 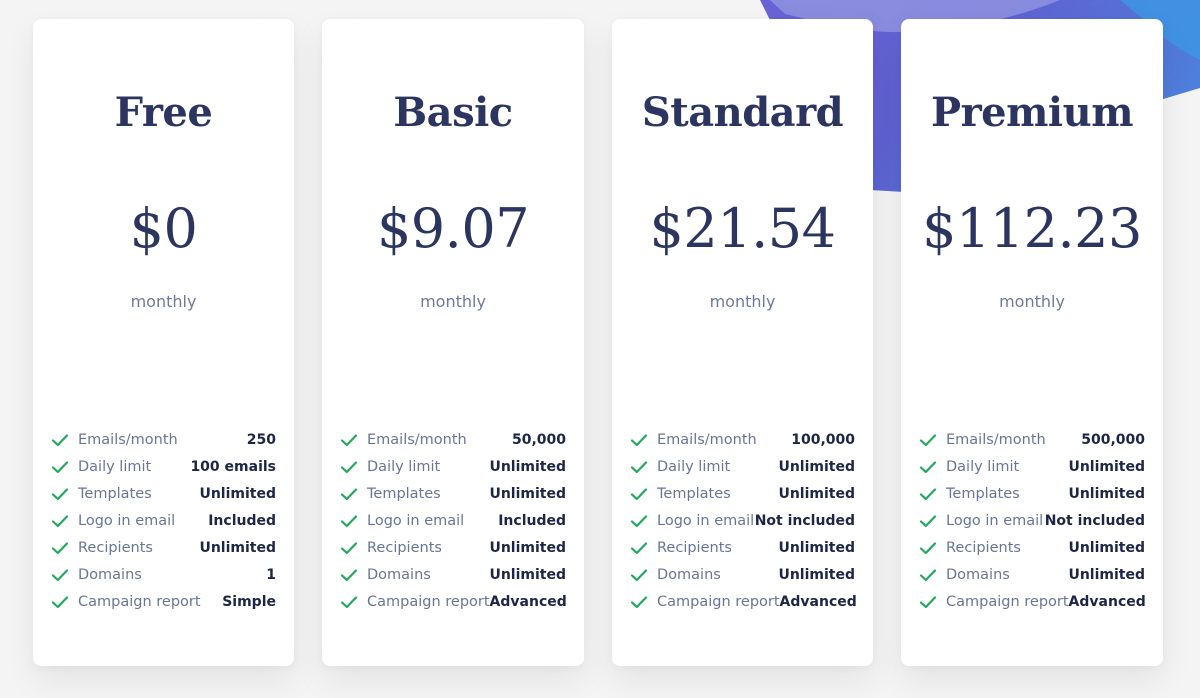 I want to click on feature-row: Emails/month 500,000, so click(x=1032, y=439).